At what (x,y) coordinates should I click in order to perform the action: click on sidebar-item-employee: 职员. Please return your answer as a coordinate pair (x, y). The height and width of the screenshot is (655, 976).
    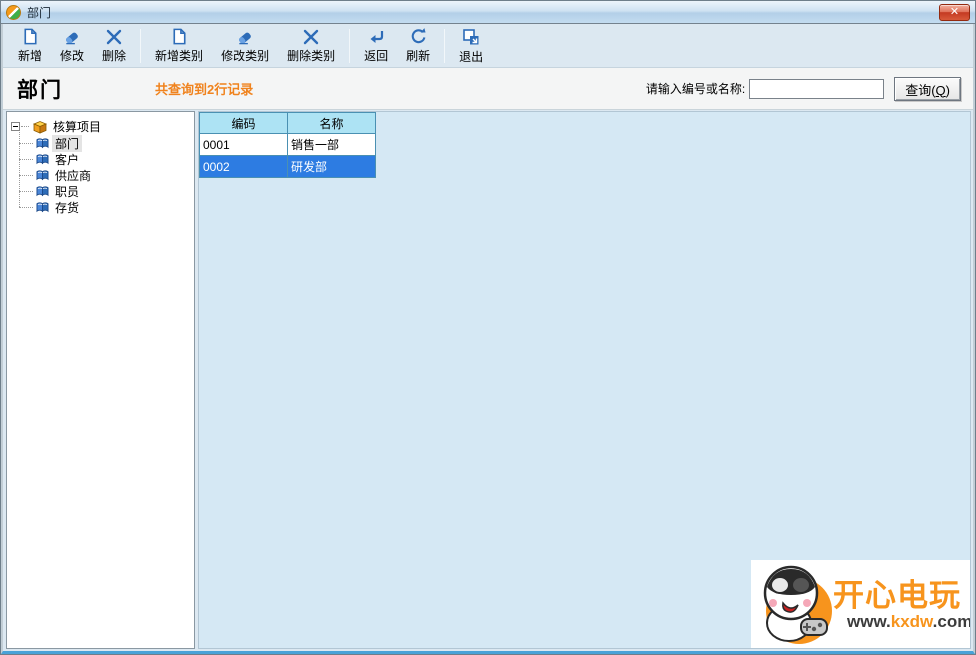
    Looking at the image, I should click on (104, 191).